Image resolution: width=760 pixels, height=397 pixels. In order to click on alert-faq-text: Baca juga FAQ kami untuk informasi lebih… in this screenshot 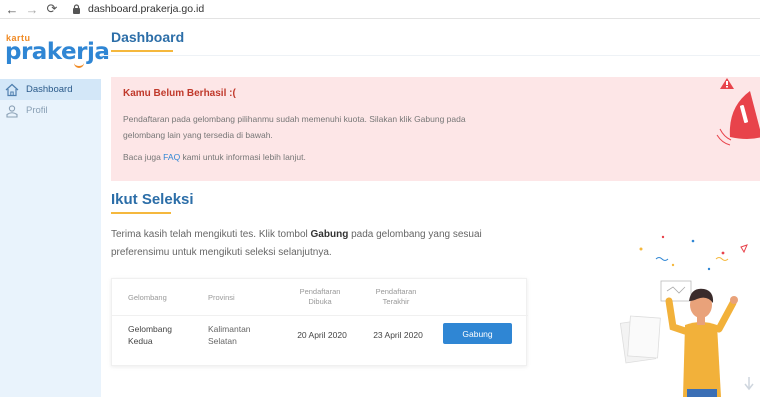, I will do `click(214, 157)`.